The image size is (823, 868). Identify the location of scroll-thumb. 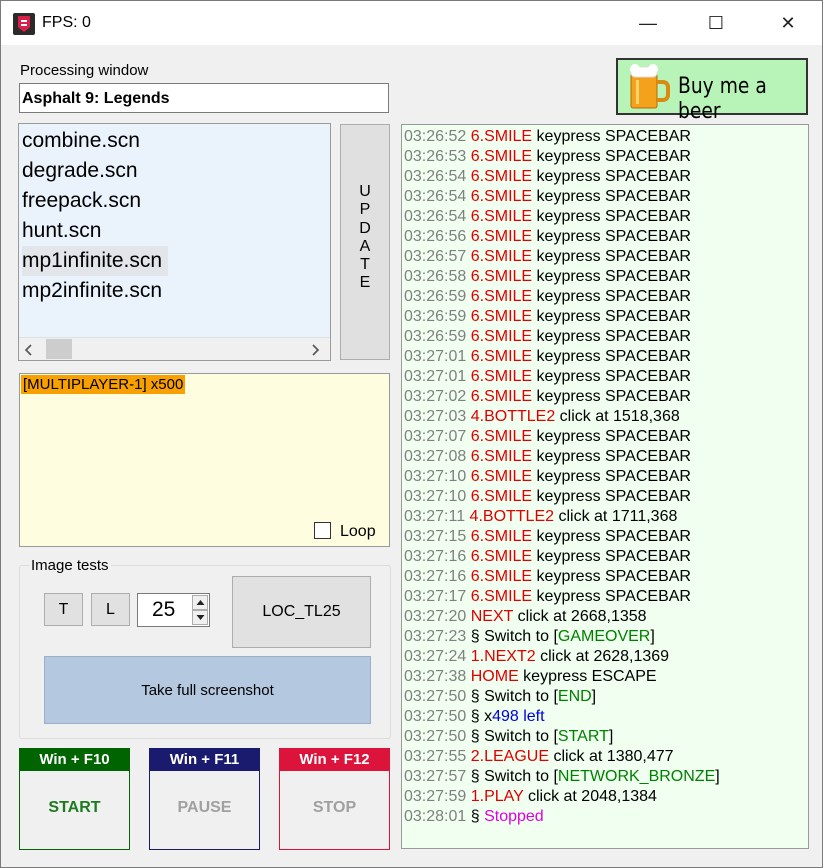
(59, 349).